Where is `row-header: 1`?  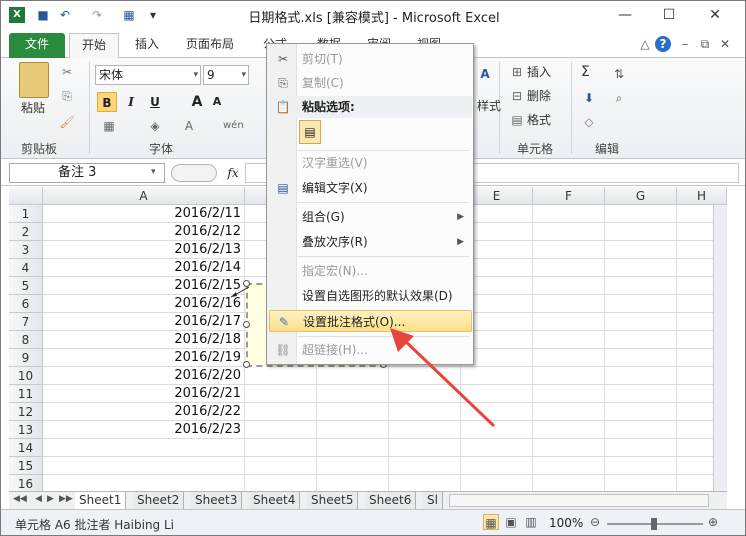 row-header: 1 is located at coordinates (26, 214).